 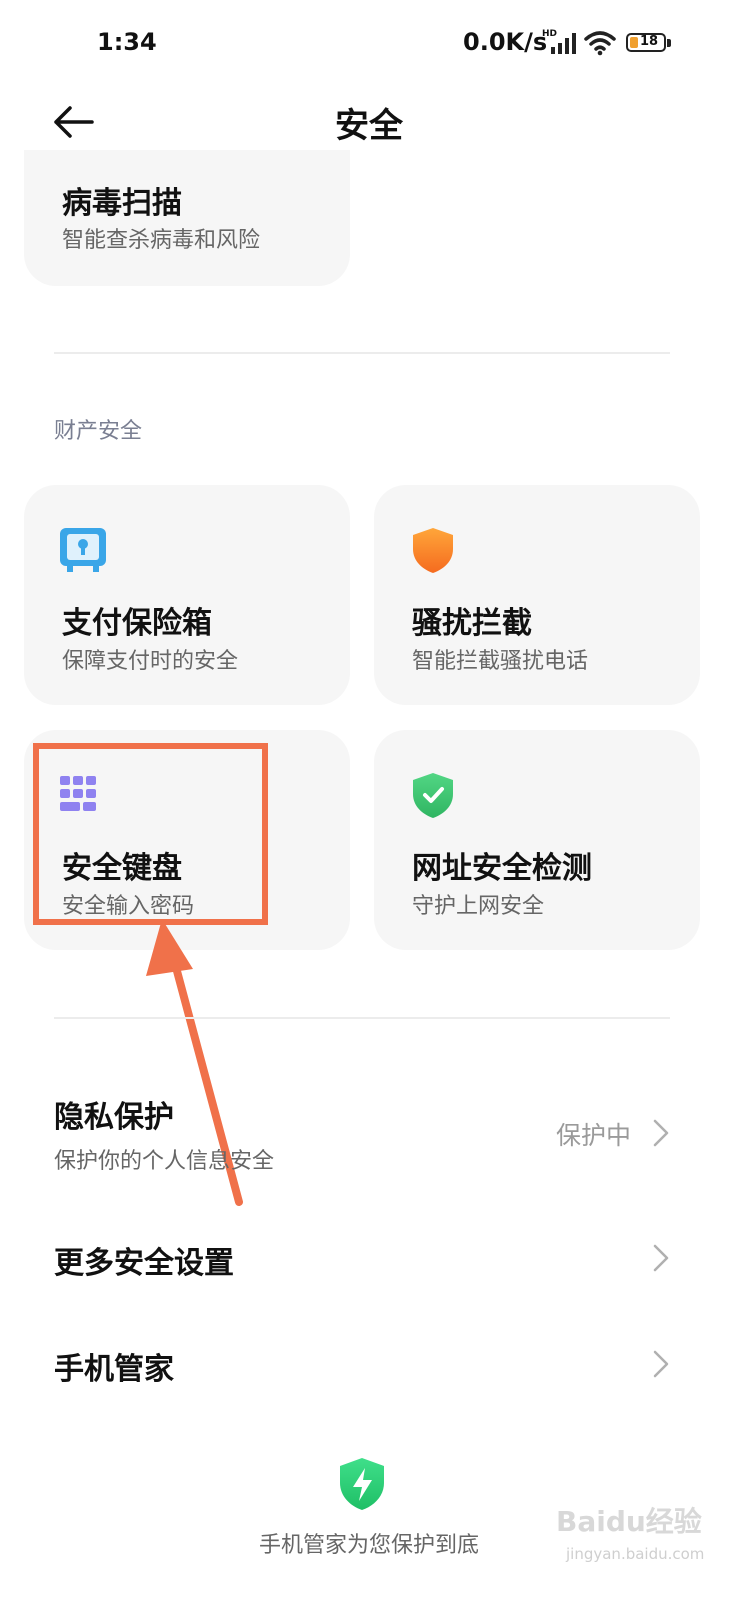 What do you see at coordinates (98, 431) in the screenshot?
I see `section-label-property: 财产安全` at bounding box center [98, 431].